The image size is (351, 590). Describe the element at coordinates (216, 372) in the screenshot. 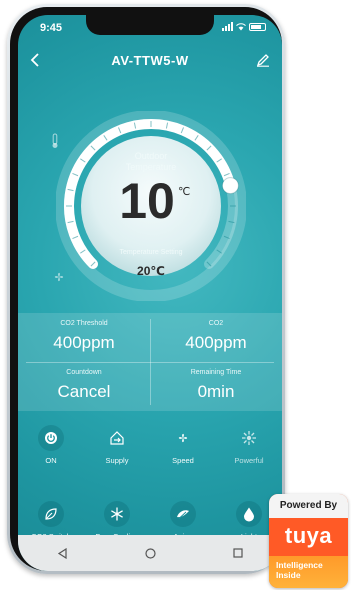

I see `remaining-time-label: Remaining Time` at that location.